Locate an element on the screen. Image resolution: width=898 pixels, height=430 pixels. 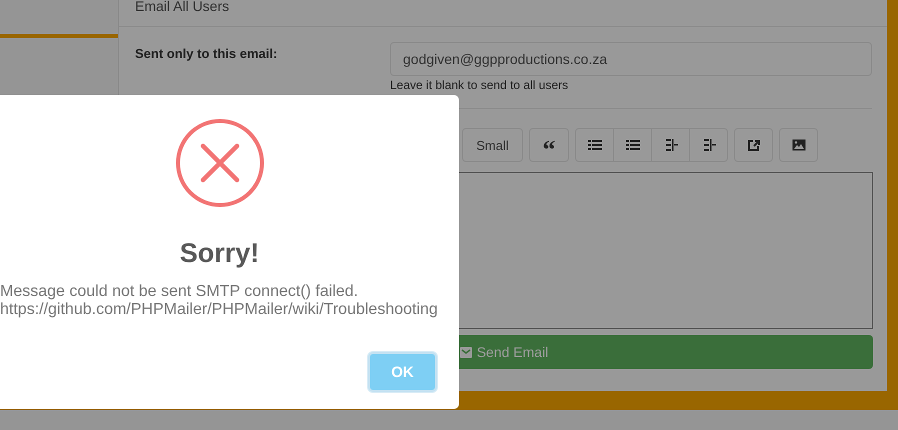
indent-icon is located at coordinates (709, 145).